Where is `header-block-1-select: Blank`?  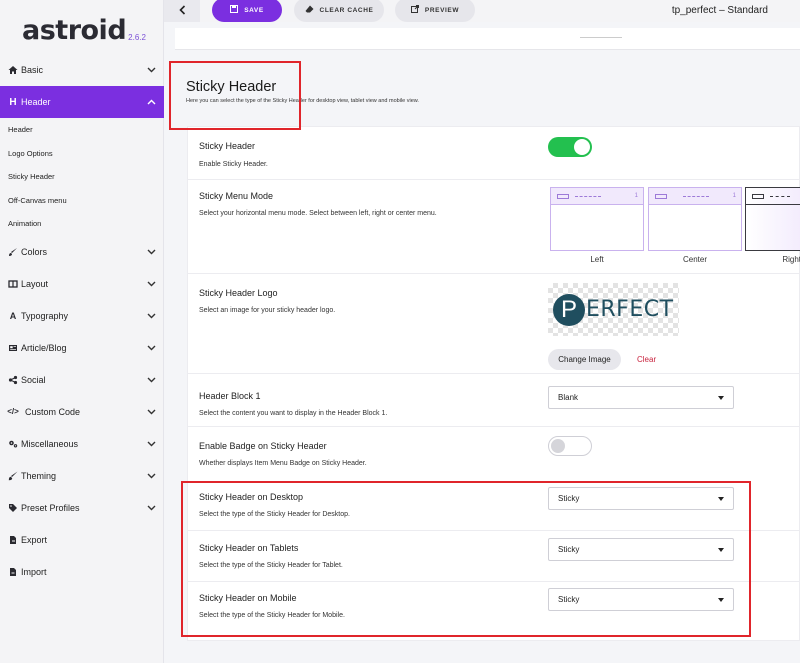 header-block-1-select: Blank is located at coordinates (641, 397).